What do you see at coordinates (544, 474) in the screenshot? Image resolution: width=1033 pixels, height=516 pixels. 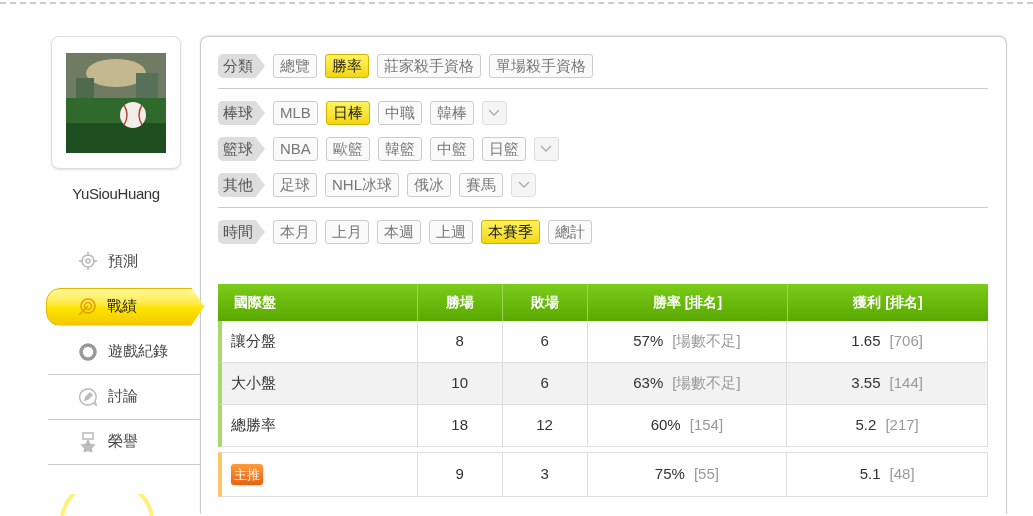 I see `table-cell: 3` at bounding box center [544, 474].